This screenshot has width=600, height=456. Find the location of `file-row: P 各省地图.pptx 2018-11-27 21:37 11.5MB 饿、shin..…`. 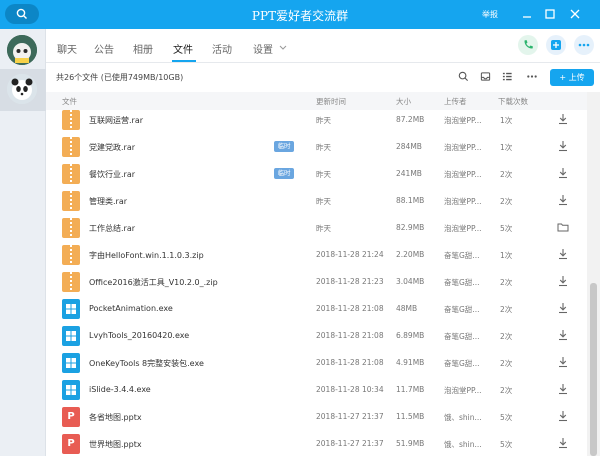

file-row: P 各省地图.pptx 2018-11-27 21:37 11.5MB 饿、shin..… is located at coordinates (316, 417).